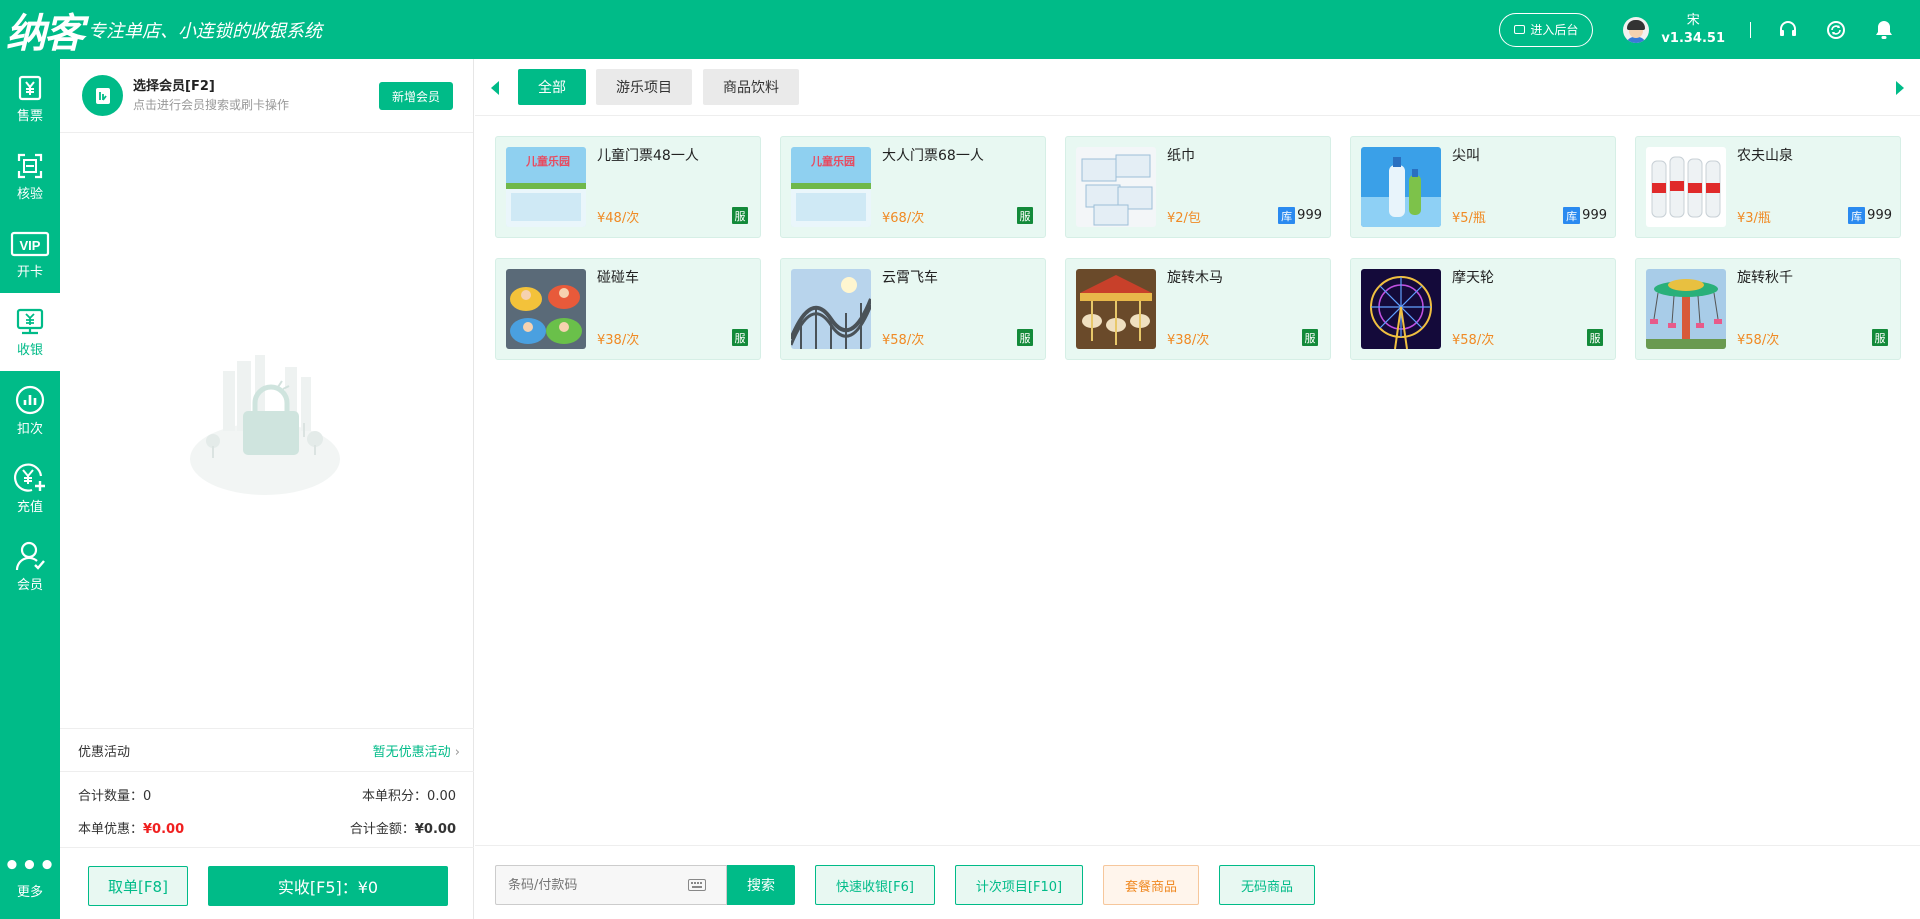  I want to click on member-icon, so click(30, 555).